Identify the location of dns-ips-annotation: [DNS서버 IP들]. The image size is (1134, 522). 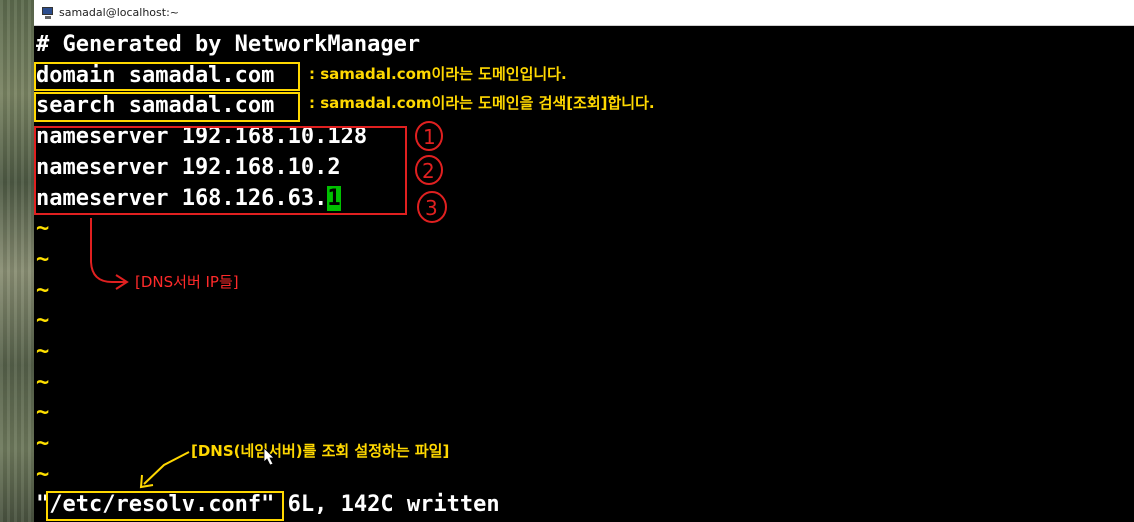
(187, 282).